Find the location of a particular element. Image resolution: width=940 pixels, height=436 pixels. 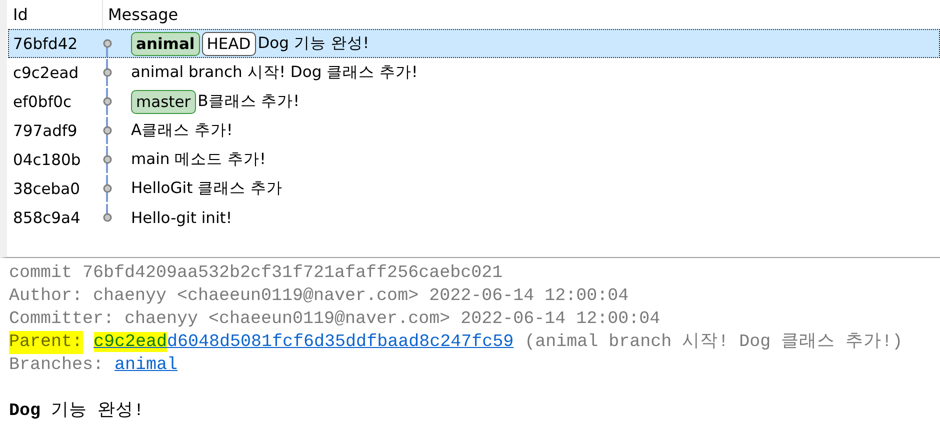

branch-tag: animal is located at coordinates (165, 44).